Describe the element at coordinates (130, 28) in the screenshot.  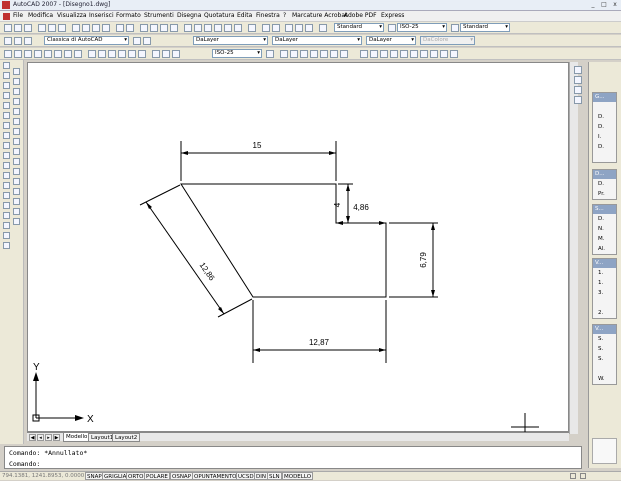
I see `redo-icon` at that location.